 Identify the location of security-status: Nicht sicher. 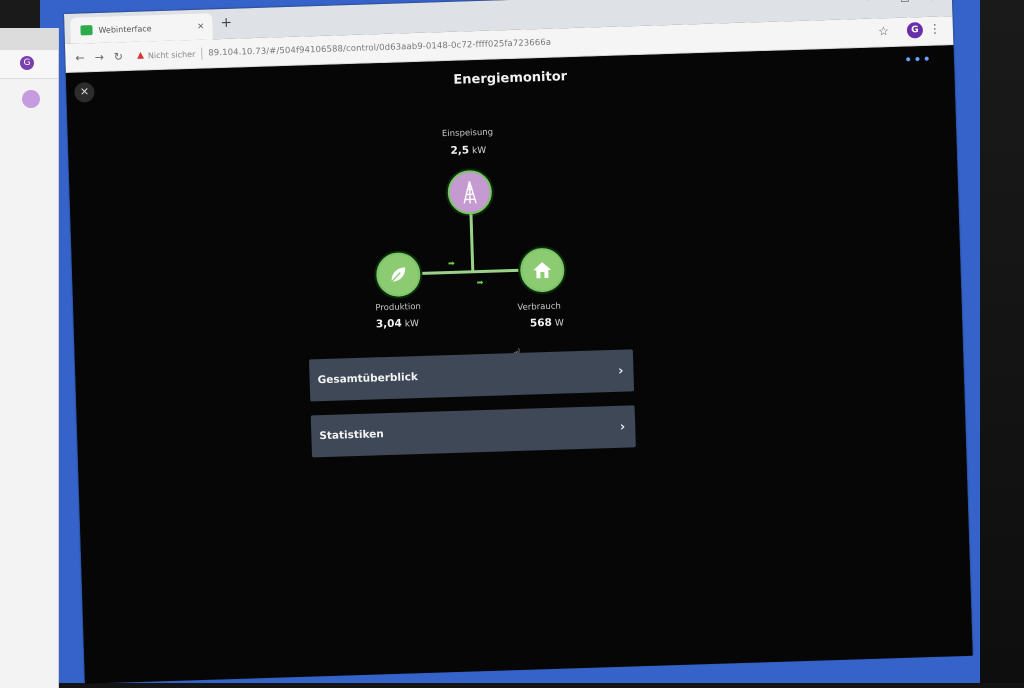
(172, 54).